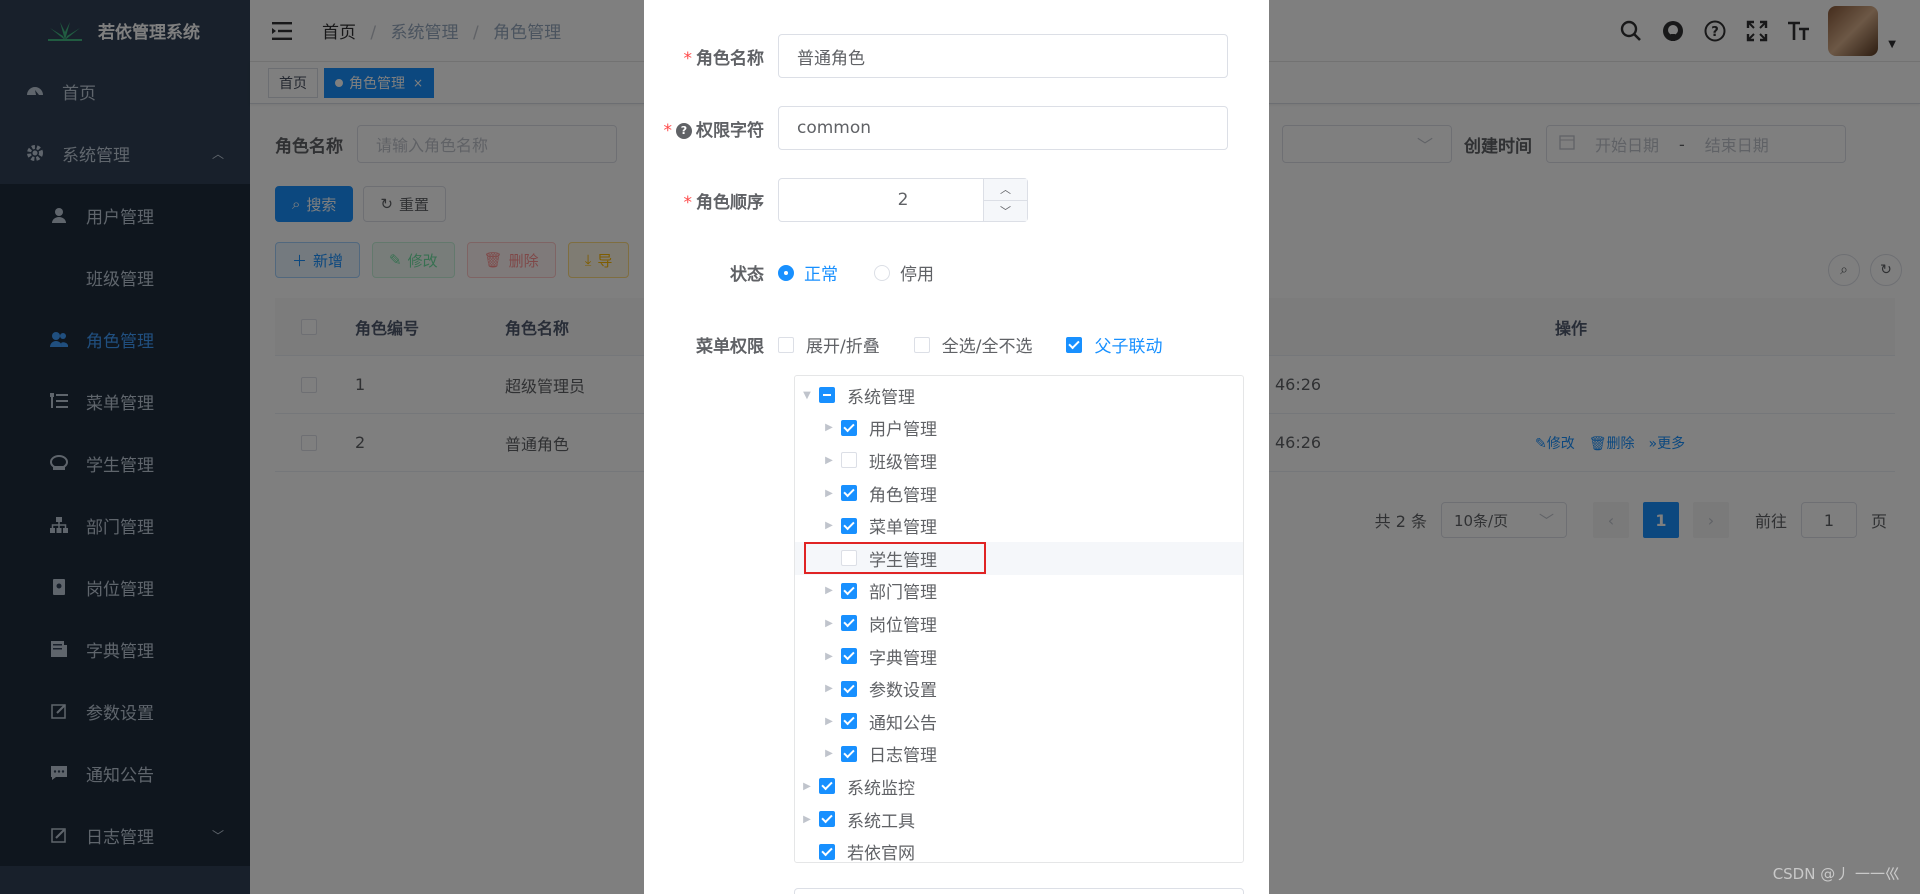  Describe the element at coordinates (903, 495) in the screenshot. I see `tree-node-label: 角色管理` at that location.